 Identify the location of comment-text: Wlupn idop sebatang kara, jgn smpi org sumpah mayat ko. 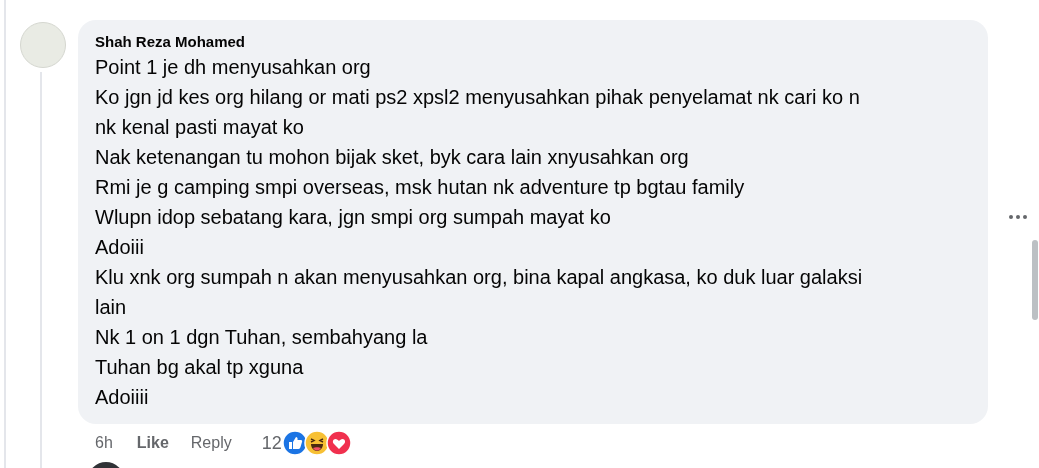
(353, 217).